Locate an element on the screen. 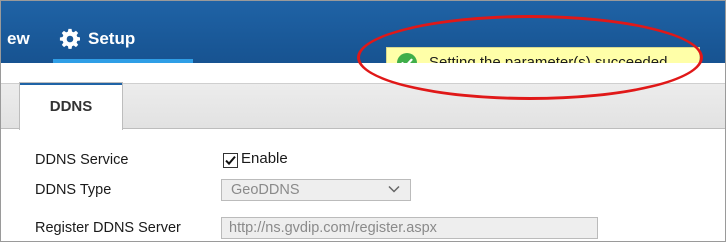 The image size is (726, 242). ddns-service-label: DDNS Service is located at coordinates (82, 160).